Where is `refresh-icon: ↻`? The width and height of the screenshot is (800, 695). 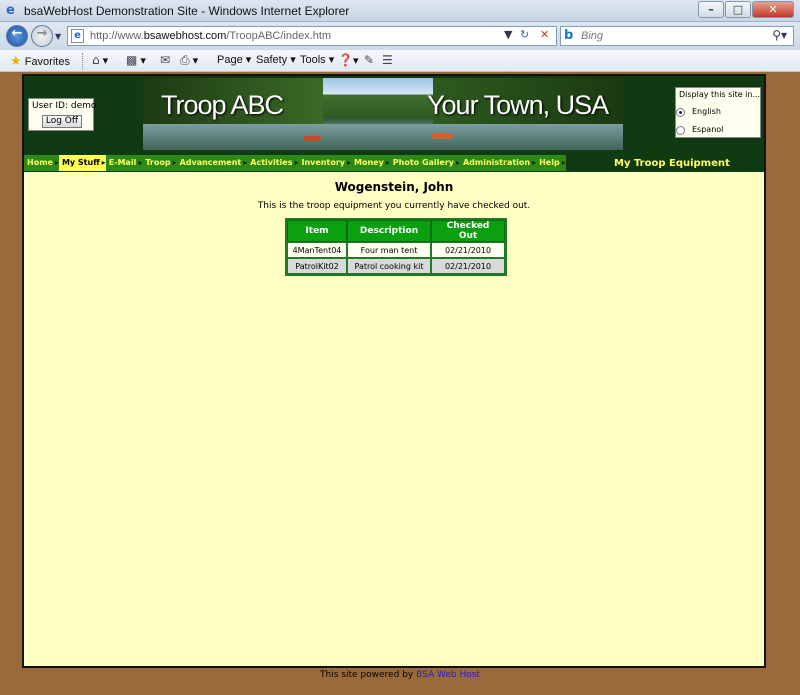 refresh-icon: ↻ is located at coordinates (524, 34).